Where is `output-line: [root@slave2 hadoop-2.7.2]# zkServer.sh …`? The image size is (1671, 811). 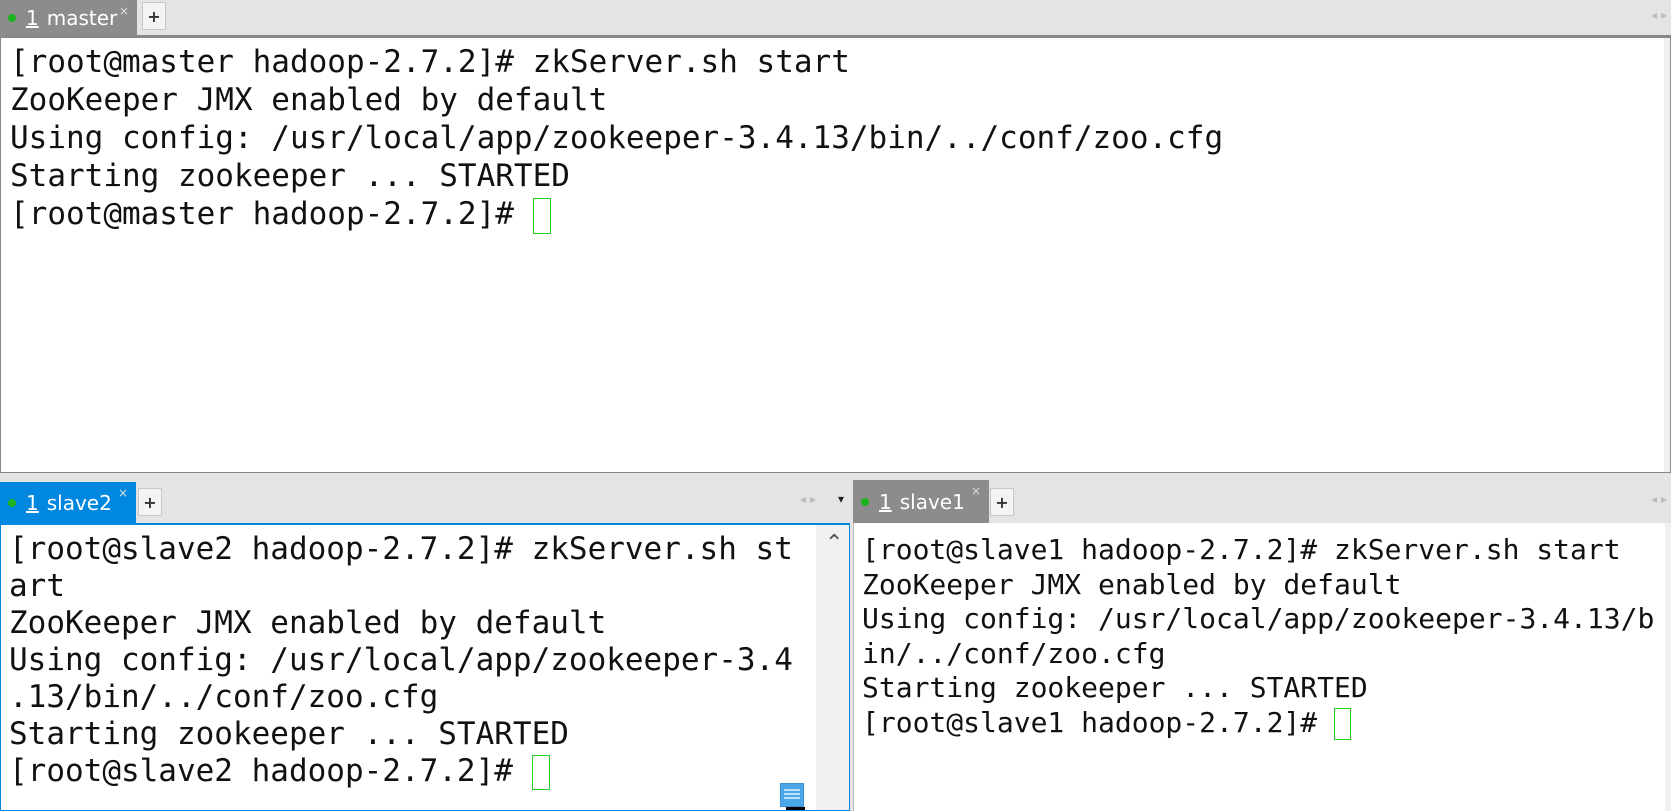 output-line: [root@slave2 hadoop-2.7.2]# zkServer.sh … is located at coordinates (401, 549).